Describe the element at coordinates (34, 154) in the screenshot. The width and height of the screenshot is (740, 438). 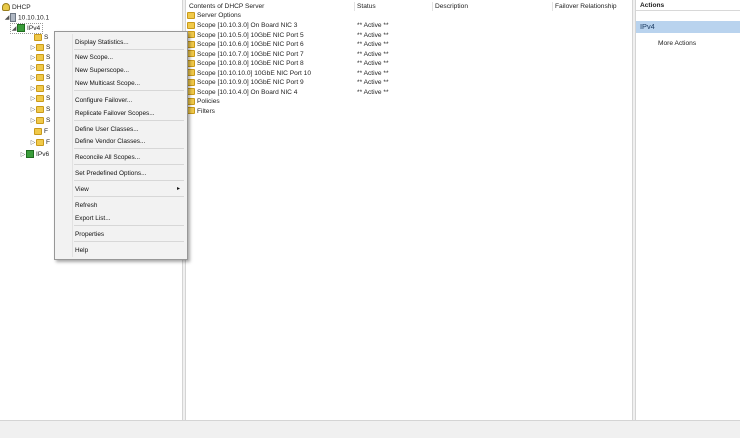
I see `tree-item-ipv6: ▷ IPv6` at that location.